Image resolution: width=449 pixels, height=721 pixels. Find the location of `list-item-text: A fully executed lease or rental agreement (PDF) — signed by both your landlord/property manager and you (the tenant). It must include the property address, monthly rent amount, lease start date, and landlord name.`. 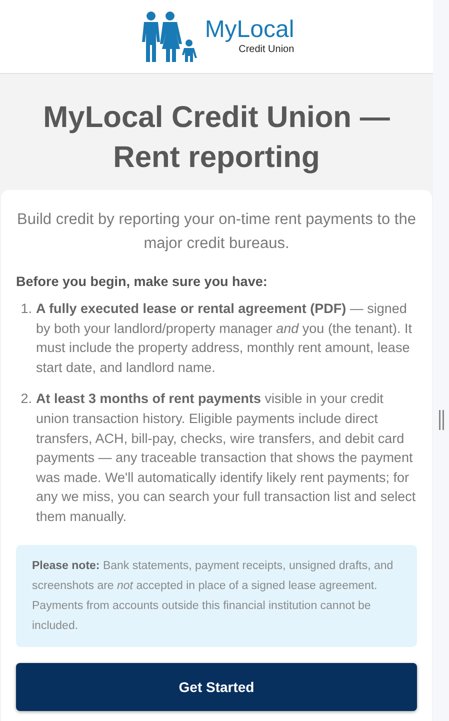

list-item-text: A fully executed lease or rental agreement (PDF) — signed by both your landlord/property manager and you (the tenant). It must include the property address, monthly rent amount, lease start date, and landlord name. is located at coordinates (224, 338).